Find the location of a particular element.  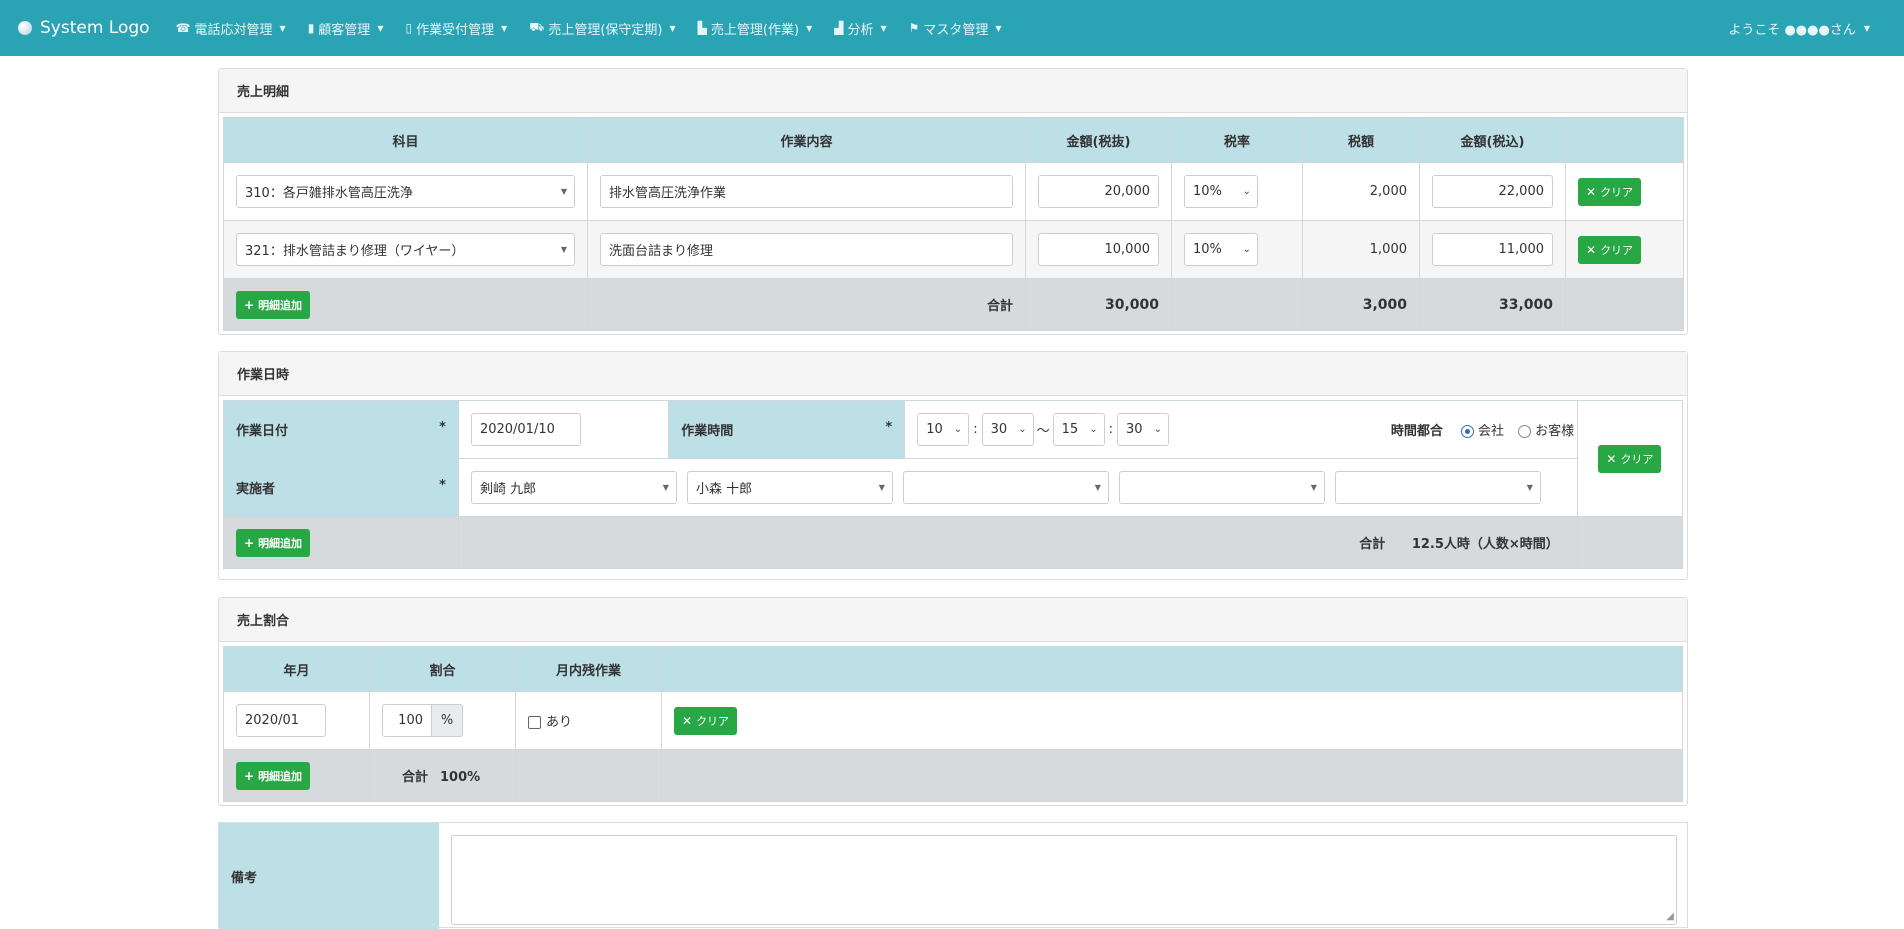

work-date-label: 作業日付 * is located at coordinates (341, 429).